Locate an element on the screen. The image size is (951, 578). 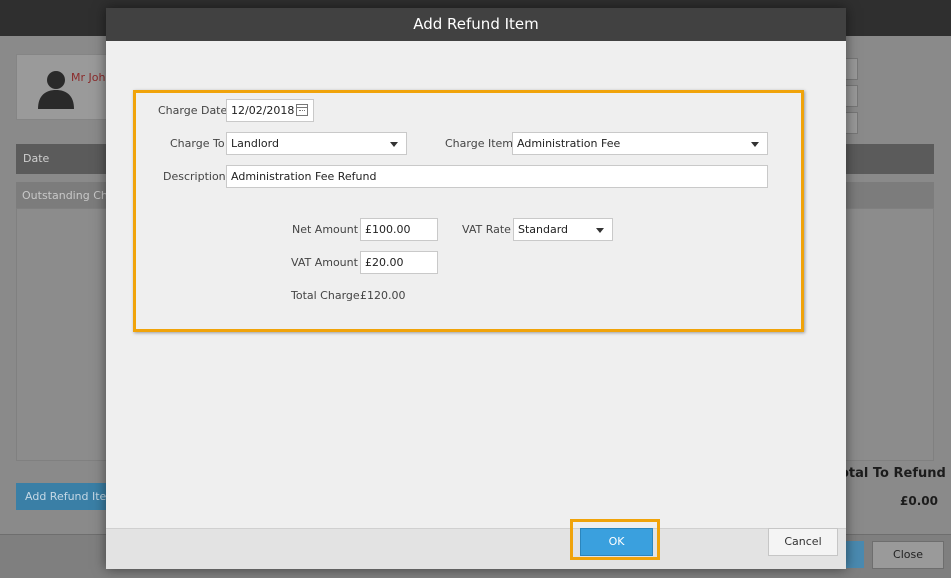
charge-item-value: Administration Fee is located at coordinates (569, 143).